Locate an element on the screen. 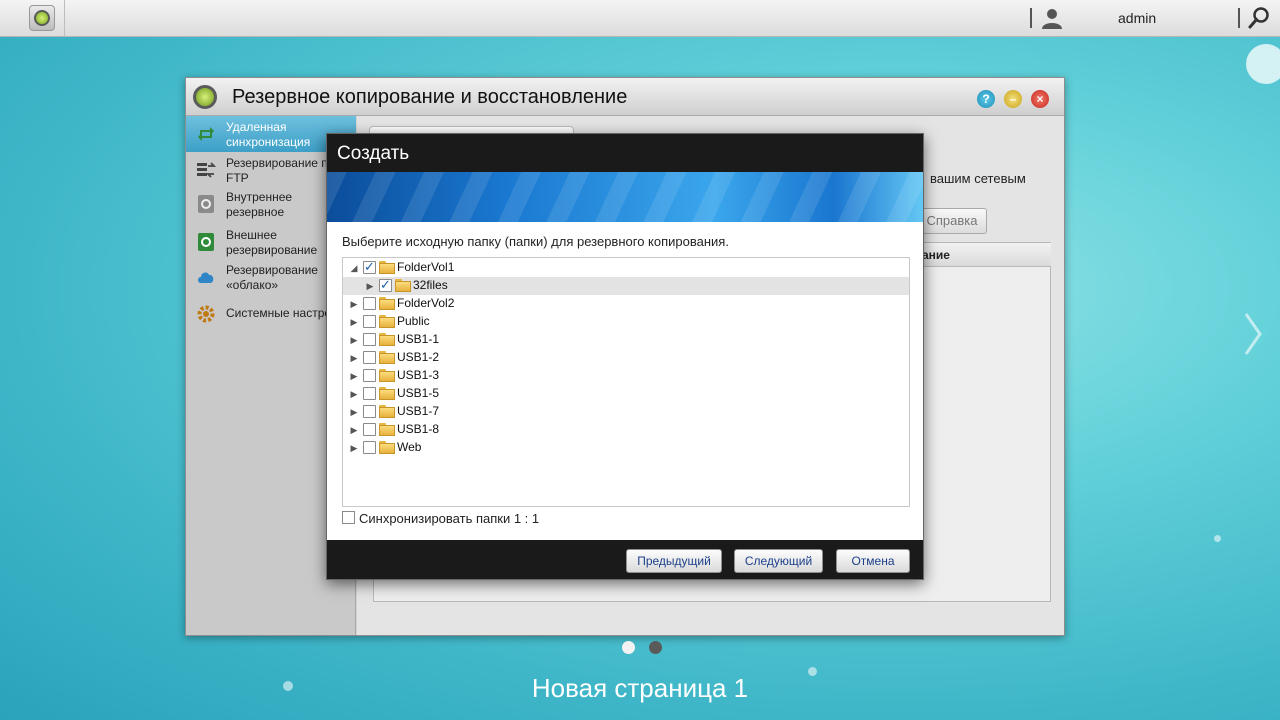 This screenshot has width=1280, height=720. tree-row-public: ▶ Public is located at coordinates (626, 322).